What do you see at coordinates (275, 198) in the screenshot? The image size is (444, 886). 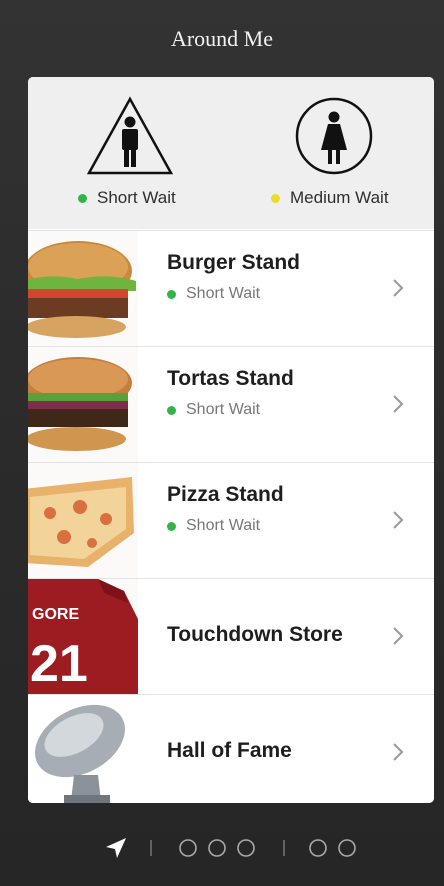 I see `status-dot-yellow` at bounding box center [275, 198].